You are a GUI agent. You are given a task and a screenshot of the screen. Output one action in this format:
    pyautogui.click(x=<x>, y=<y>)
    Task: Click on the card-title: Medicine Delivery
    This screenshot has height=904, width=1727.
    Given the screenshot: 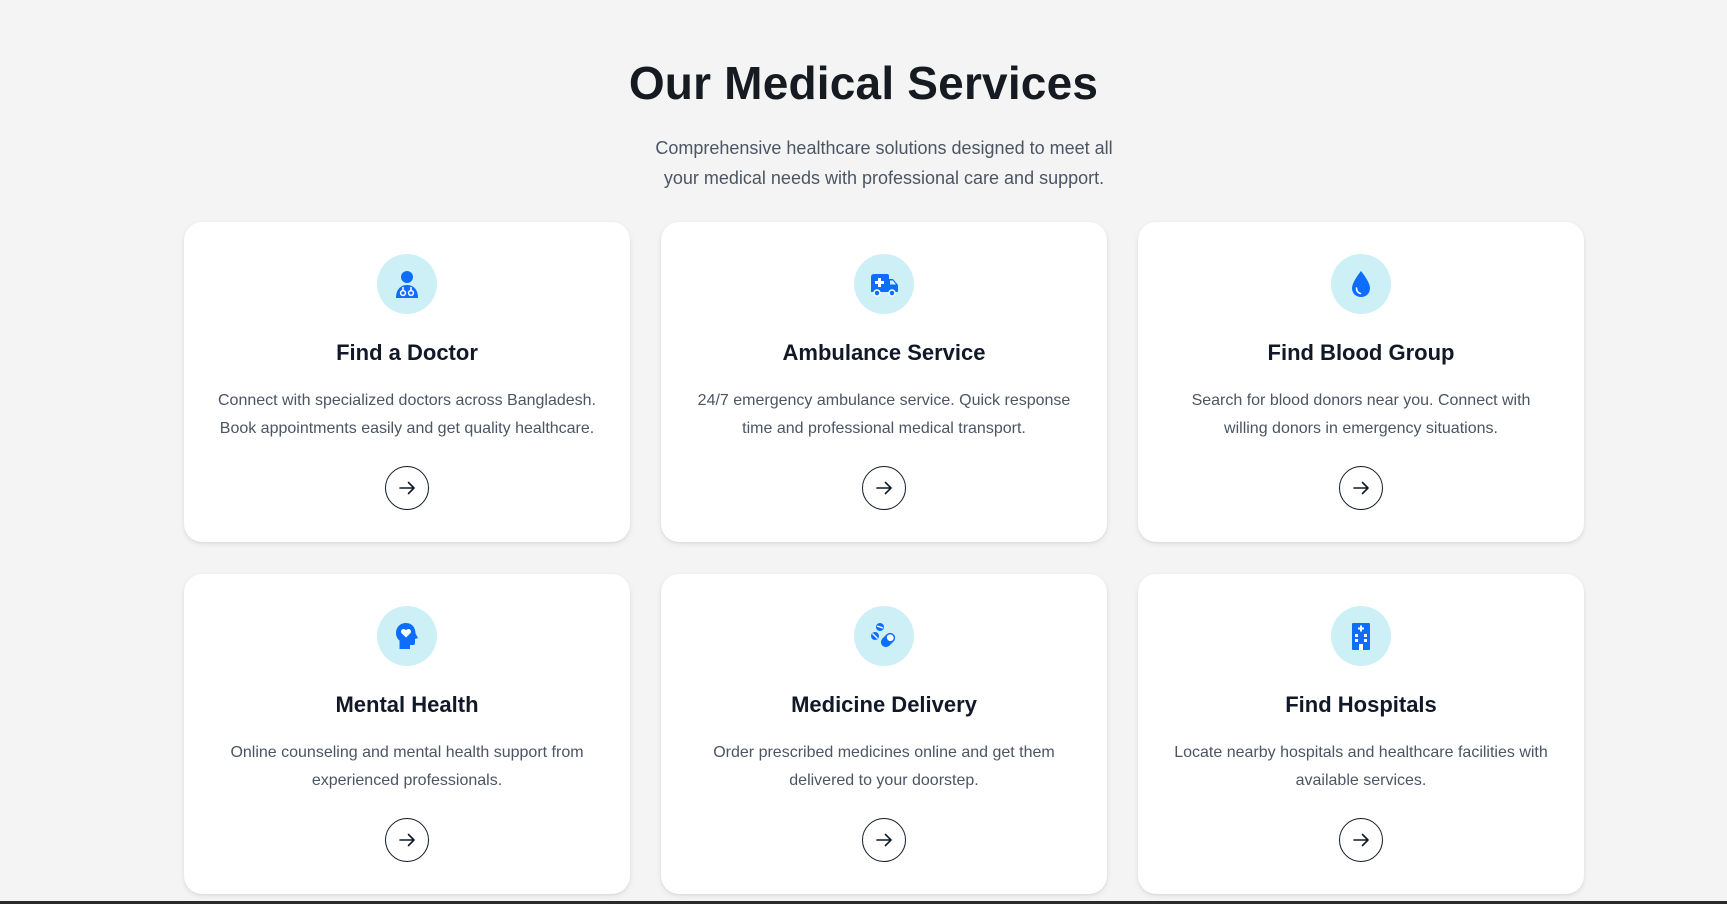 What is the action you would take?
    pyautogui.click(x=884, y=704)
    